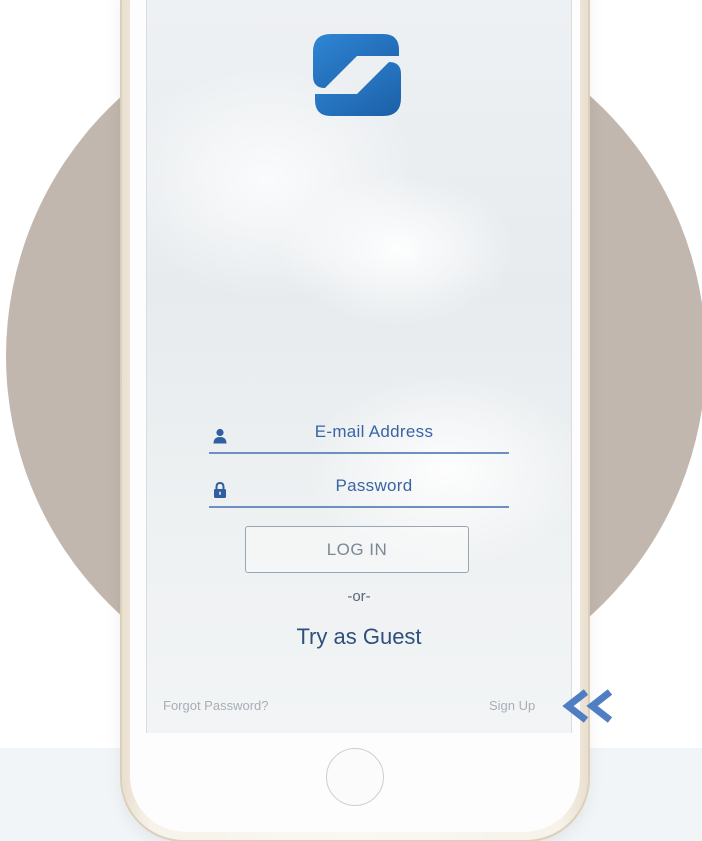 The width and height of the screenshot is (702, 841). Describe the element at coordinates (359, 453) in the screenshot. I see `email-underline` at that location.